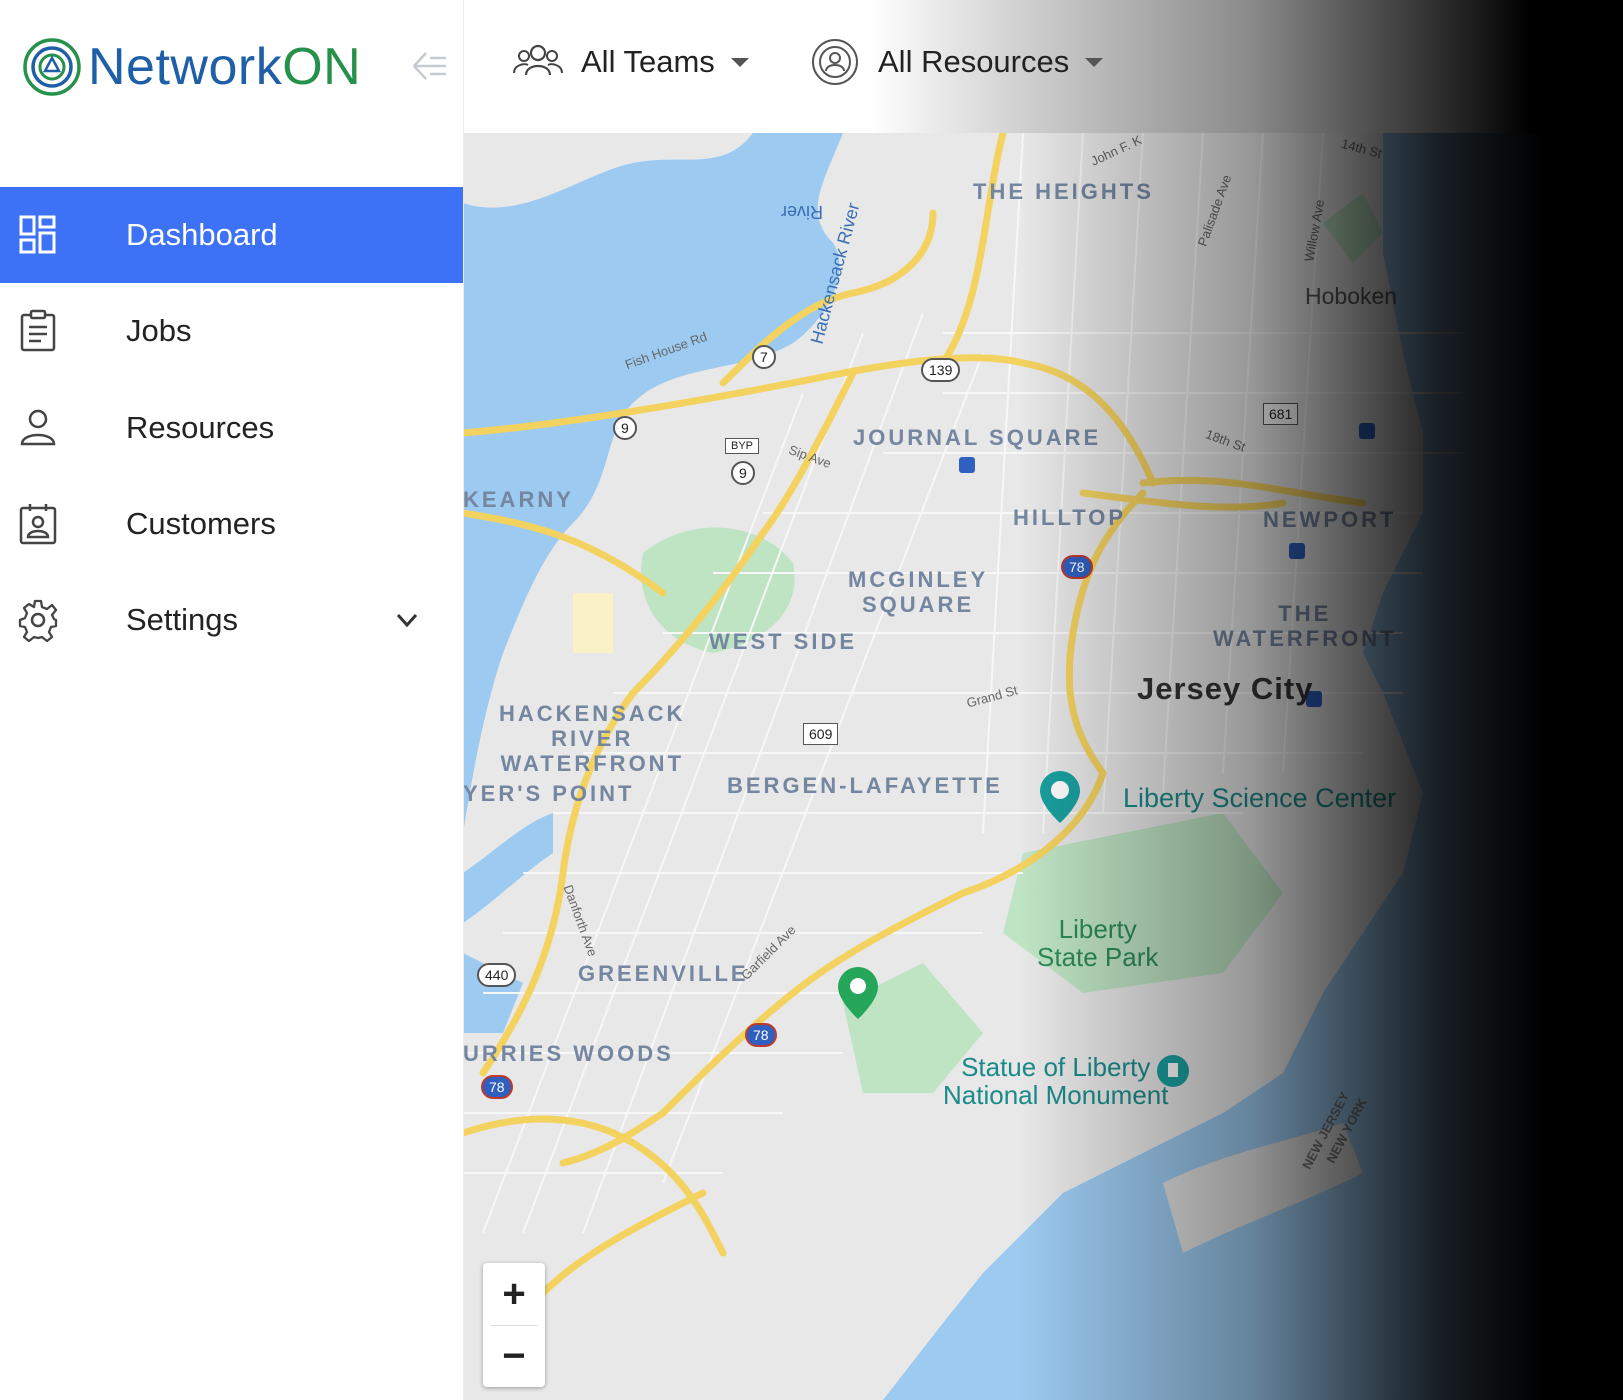 The width and height of the screenshot is (1623, 1400). What do you see at coordinates (38, 427) in the screenshot?
I see `person-icon` at bounding box center [38, 427].